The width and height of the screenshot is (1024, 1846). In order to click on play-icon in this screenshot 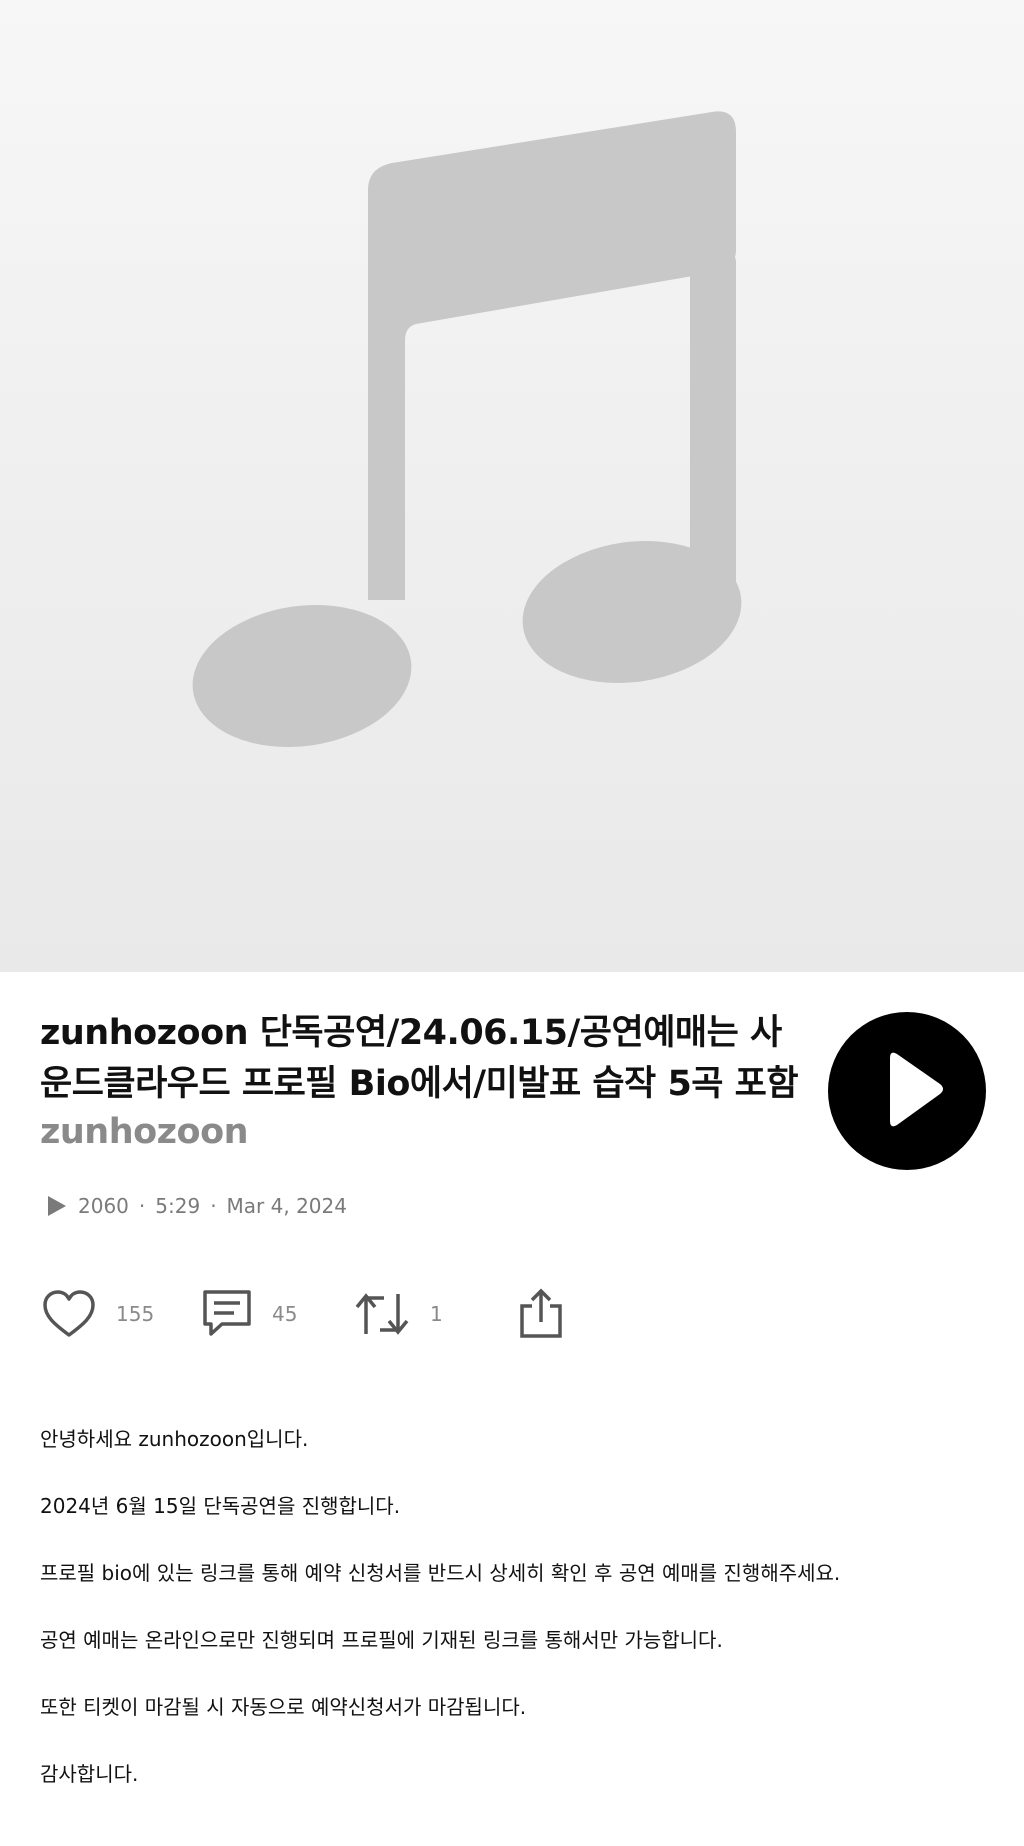, I will do `click(916, 1089)`.